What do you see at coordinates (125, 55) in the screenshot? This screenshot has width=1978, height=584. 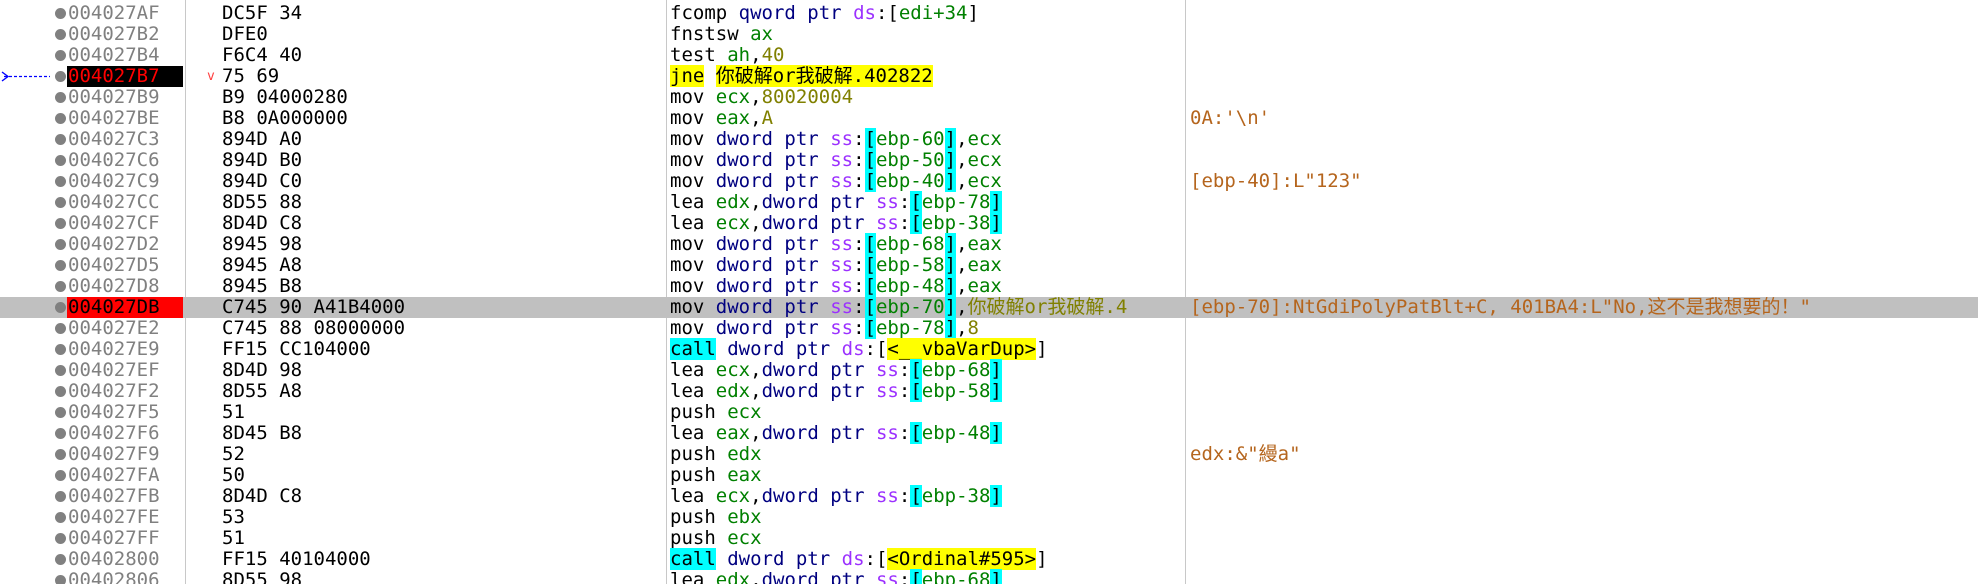 I see `address-cell: 004027B4` at bounding box center [125, 55].